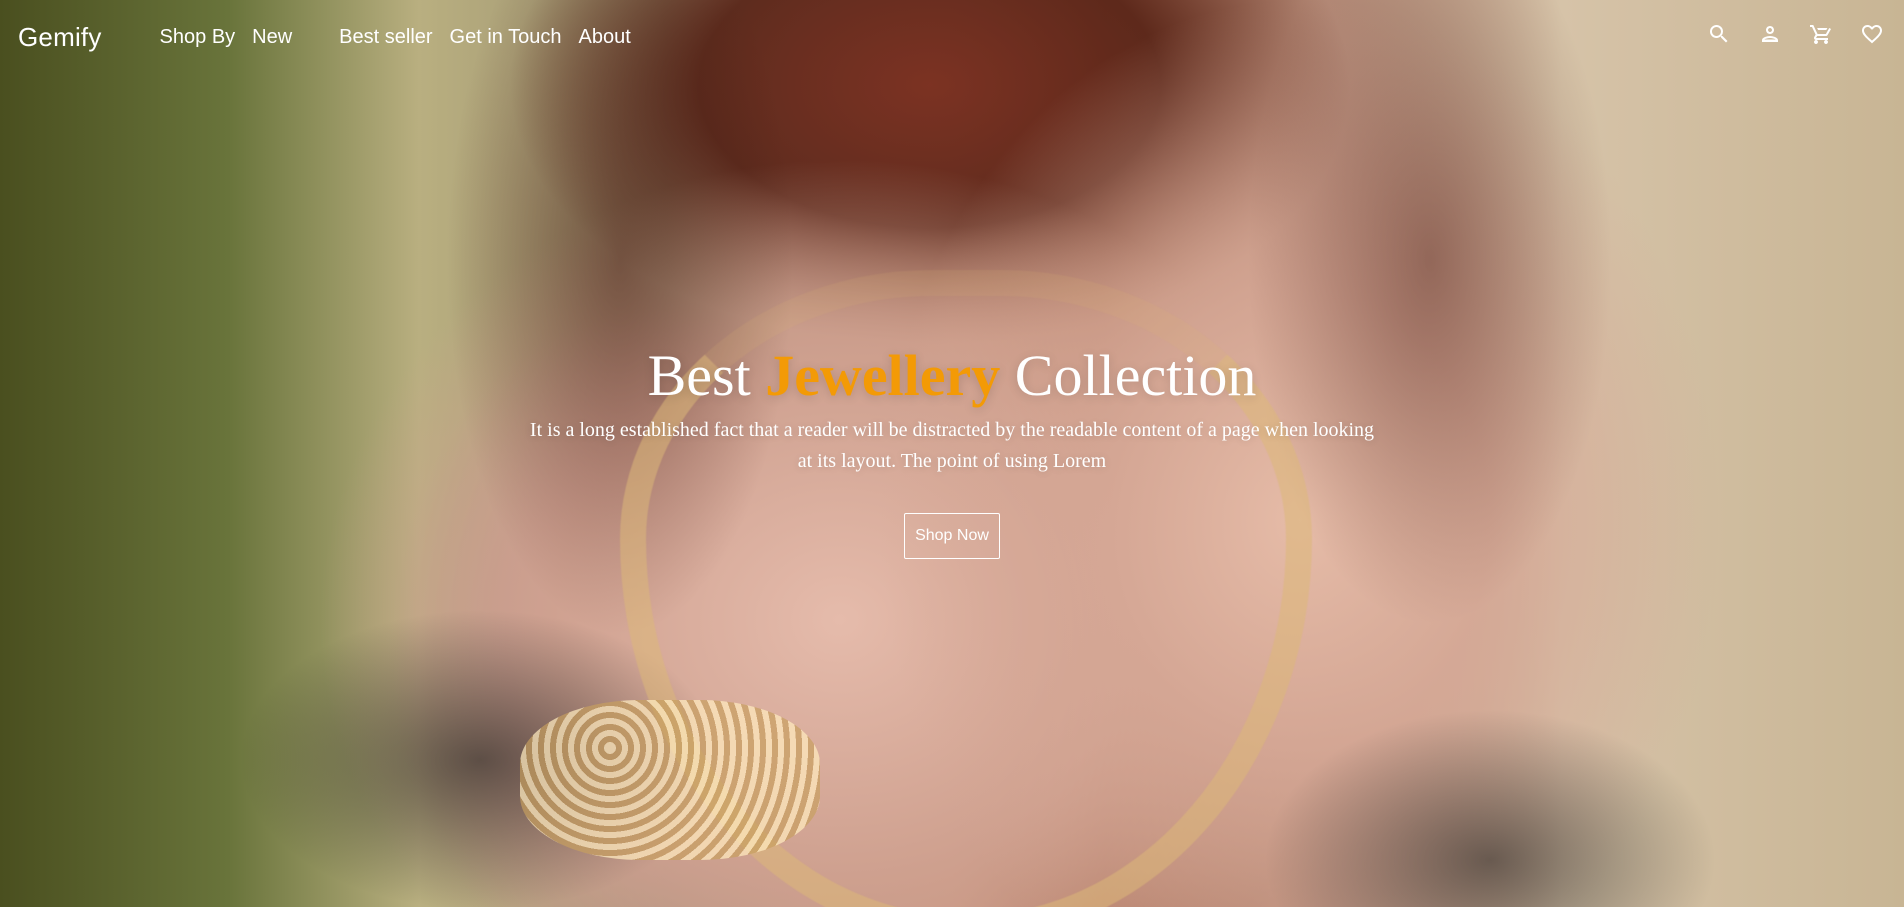  Describe the element at coordinates (1871, 34) in the screenshot. I see `heart-icon` at that location.